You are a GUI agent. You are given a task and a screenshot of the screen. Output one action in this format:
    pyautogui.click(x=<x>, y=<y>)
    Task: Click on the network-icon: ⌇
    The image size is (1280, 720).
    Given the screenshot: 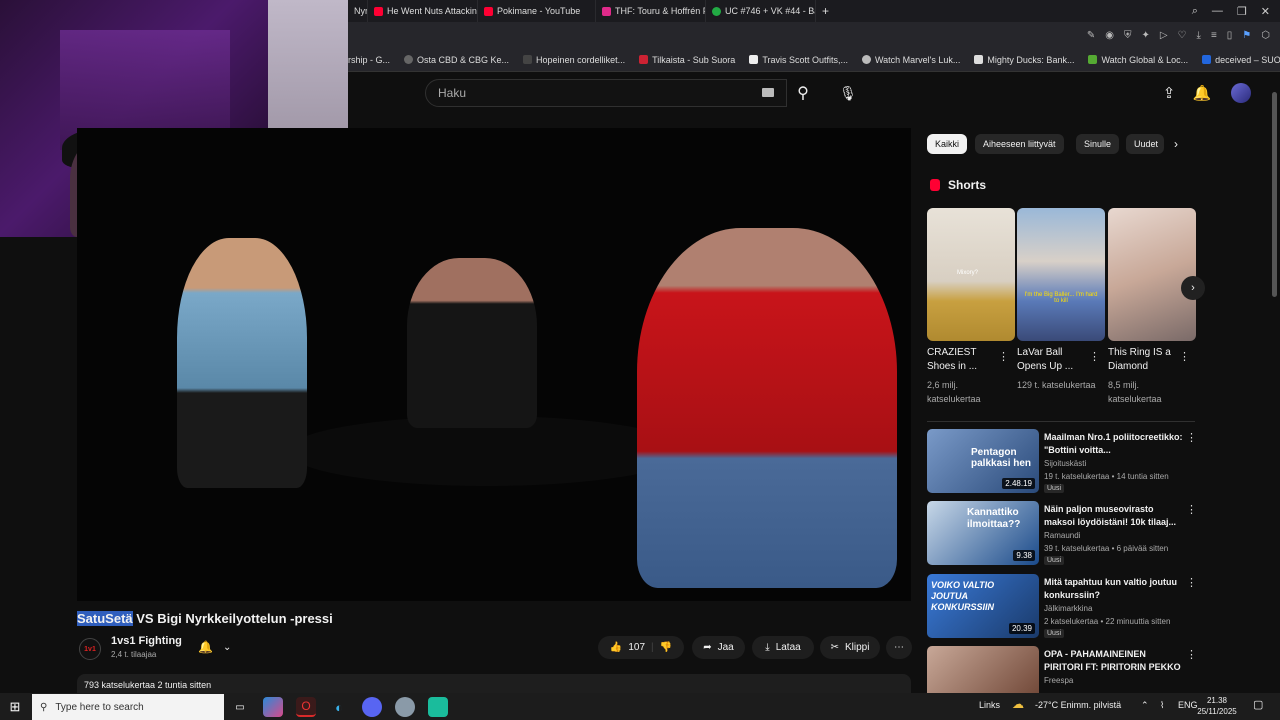 What is the action you would take?
    pyautogui.click(x=1162, y=705)
    